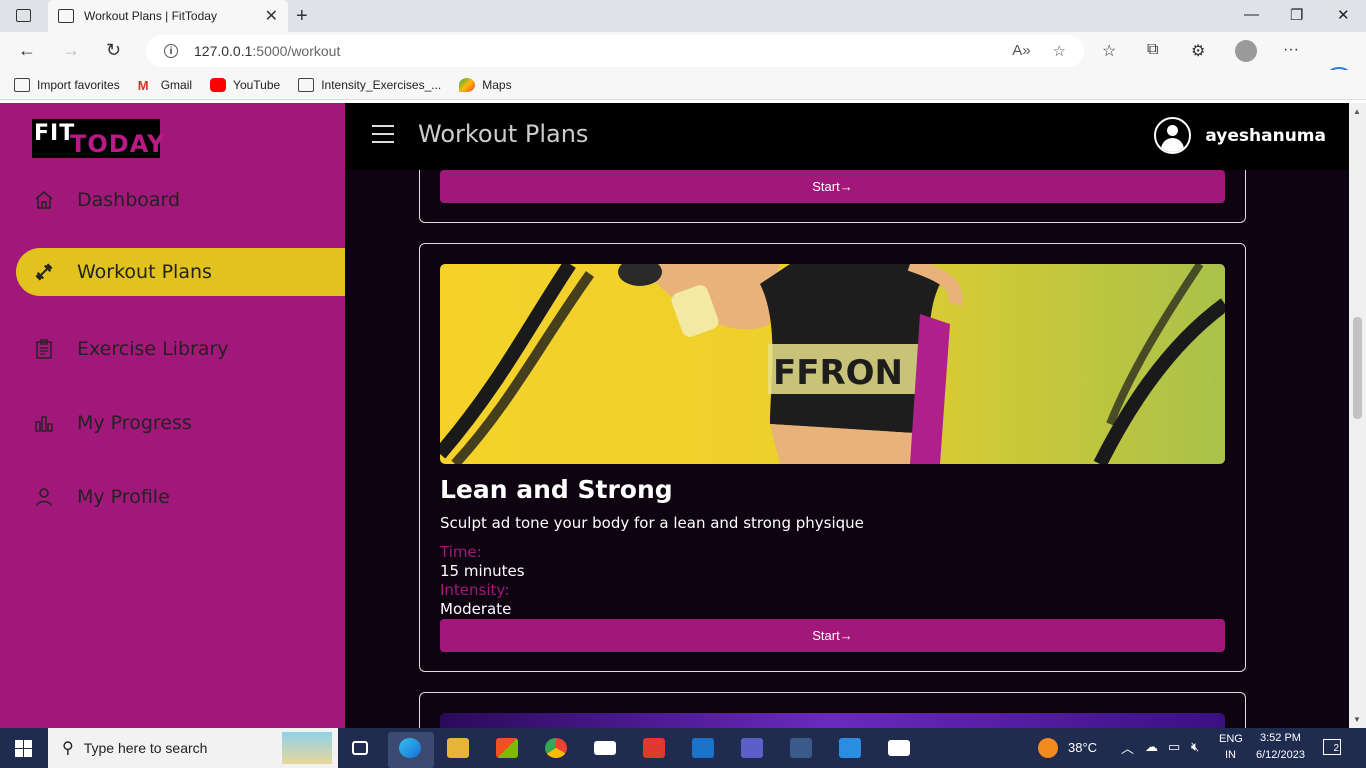 The image size is (1366, 768). What do you see at coordinates (461, 552) in the screenshot?
I see `time-label: Time:` at bounding box center [461, 552].